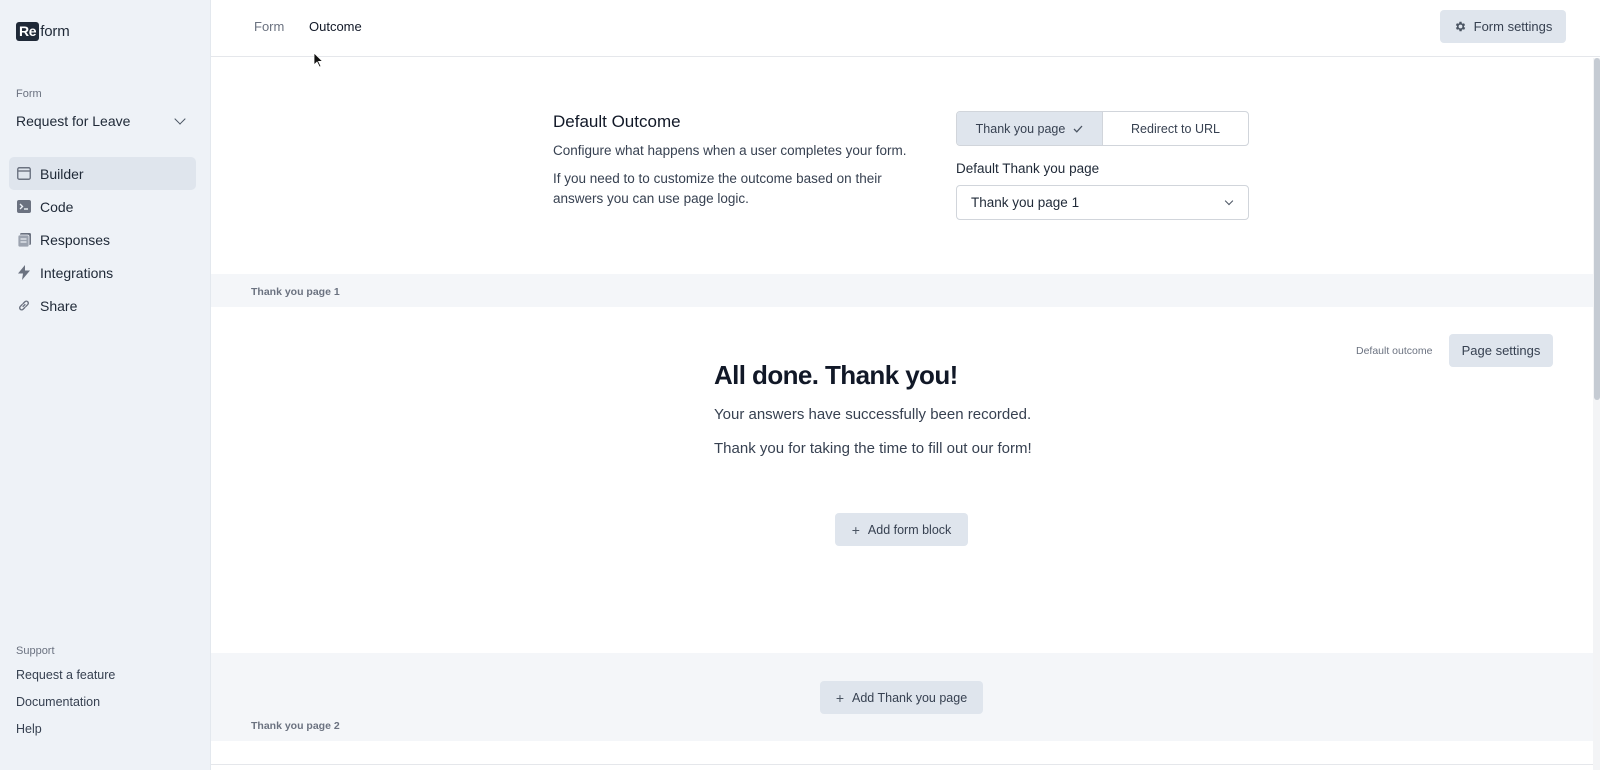 The image size is (1600, 770). Describe the element at coordinates (77, 272) in the screenshot. I see `sidebar-item-label: Integrations` at that location.